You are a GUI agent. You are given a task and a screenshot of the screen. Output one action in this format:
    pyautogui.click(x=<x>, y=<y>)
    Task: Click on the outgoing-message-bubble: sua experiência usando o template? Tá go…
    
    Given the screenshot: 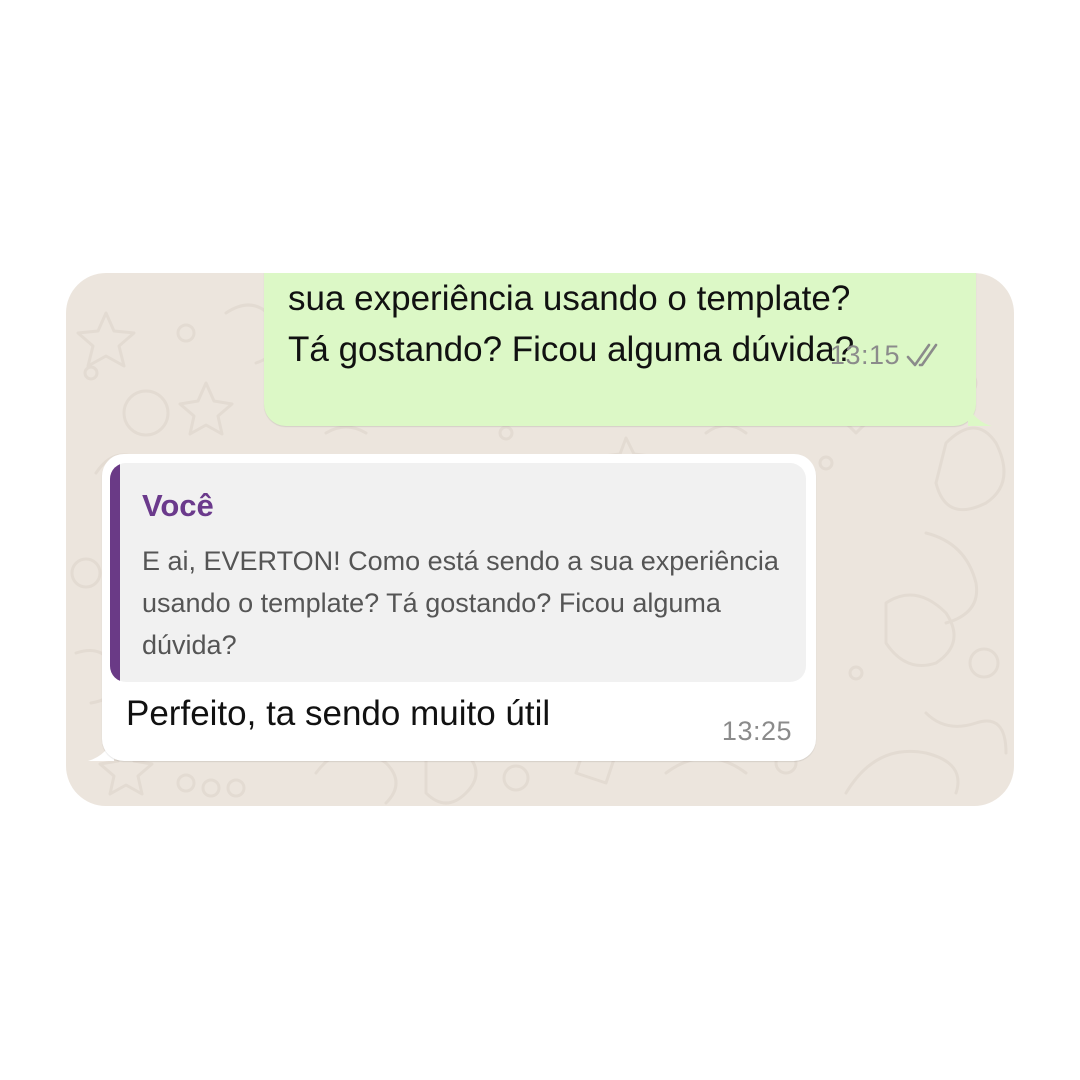 What is the action you would take?
    pyautogui.click(x=620, y=349)
    